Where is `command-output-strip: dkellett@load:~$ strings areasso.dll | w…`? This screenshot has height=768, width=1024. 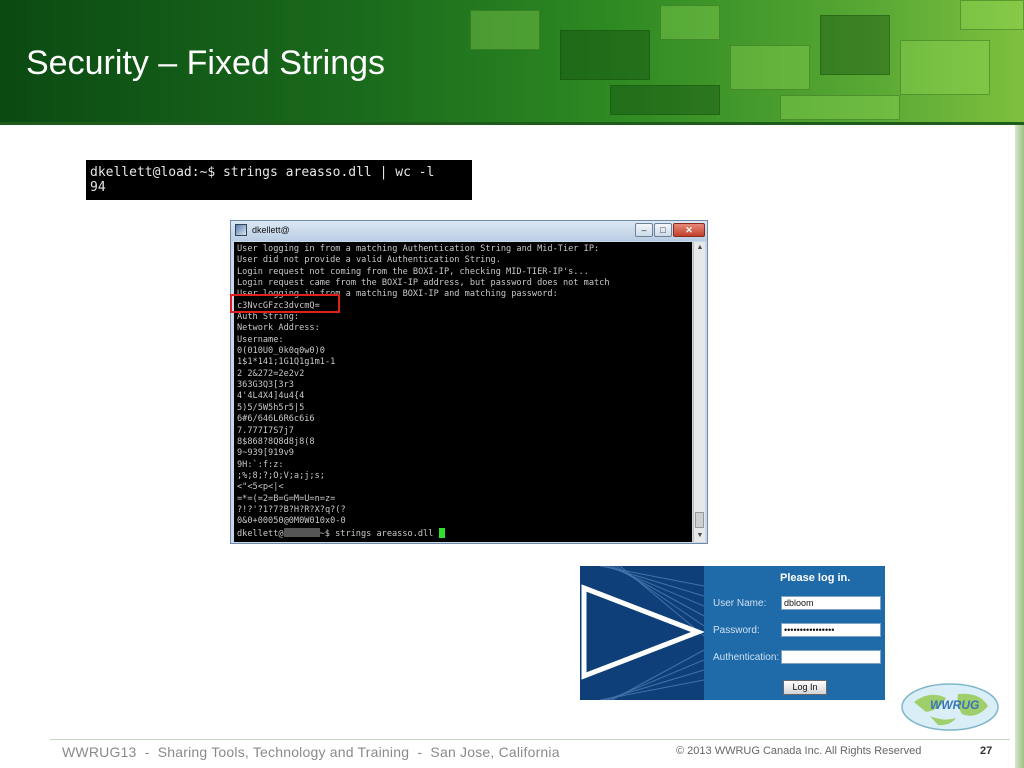 command-output-strip: dkellett@load:~$ strings areasso.dll | w… is located at coordinates (279, 180).